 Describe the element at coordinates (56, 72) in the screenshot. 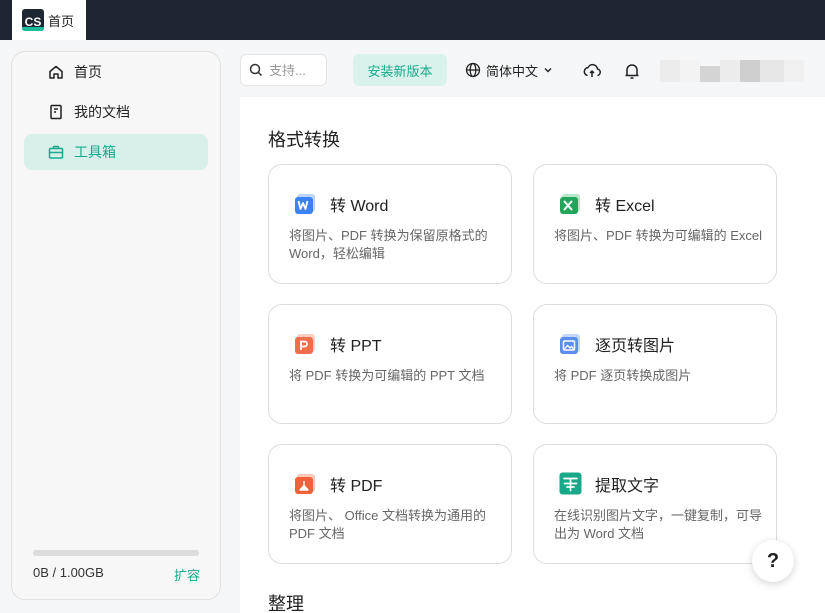

I see `home-icon` at that location.